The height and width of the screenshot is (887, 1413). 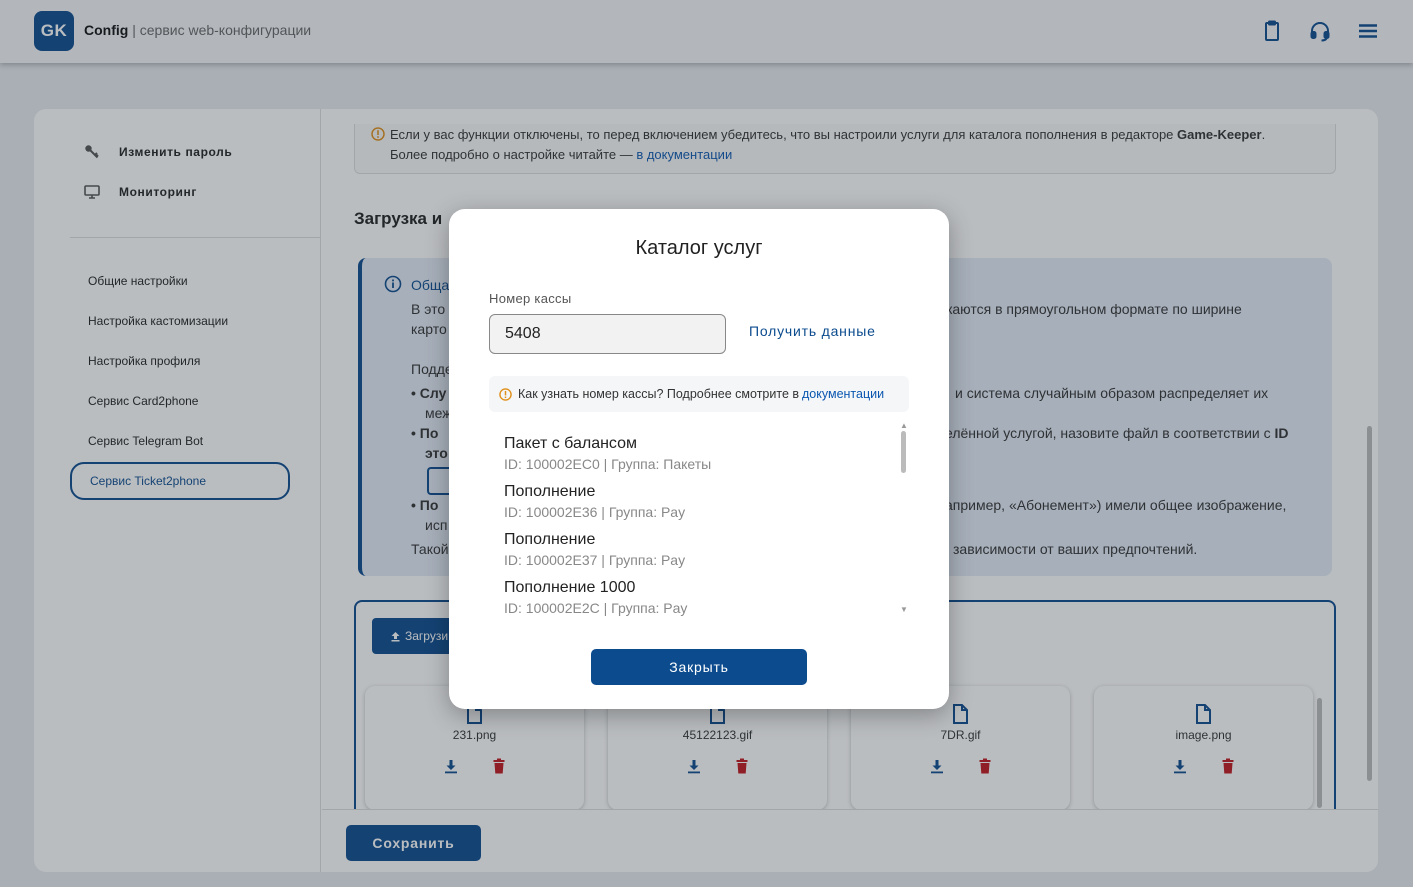 What do you see at coordinates (843, 394) in the screenshot?
I see `hint-documentation-link: документации` at bounding box center [843, 394].